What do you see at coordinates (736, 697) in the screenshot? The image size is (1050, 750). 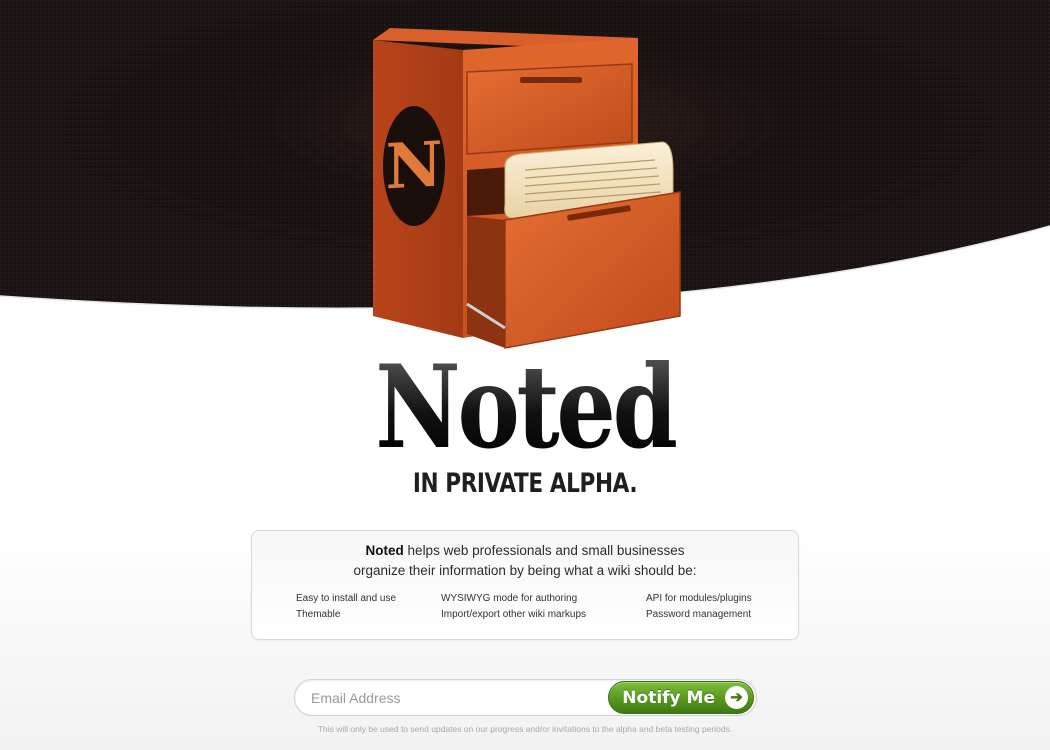 I see `arrow-right-icon: ➔` at bounding box center [736, 697].